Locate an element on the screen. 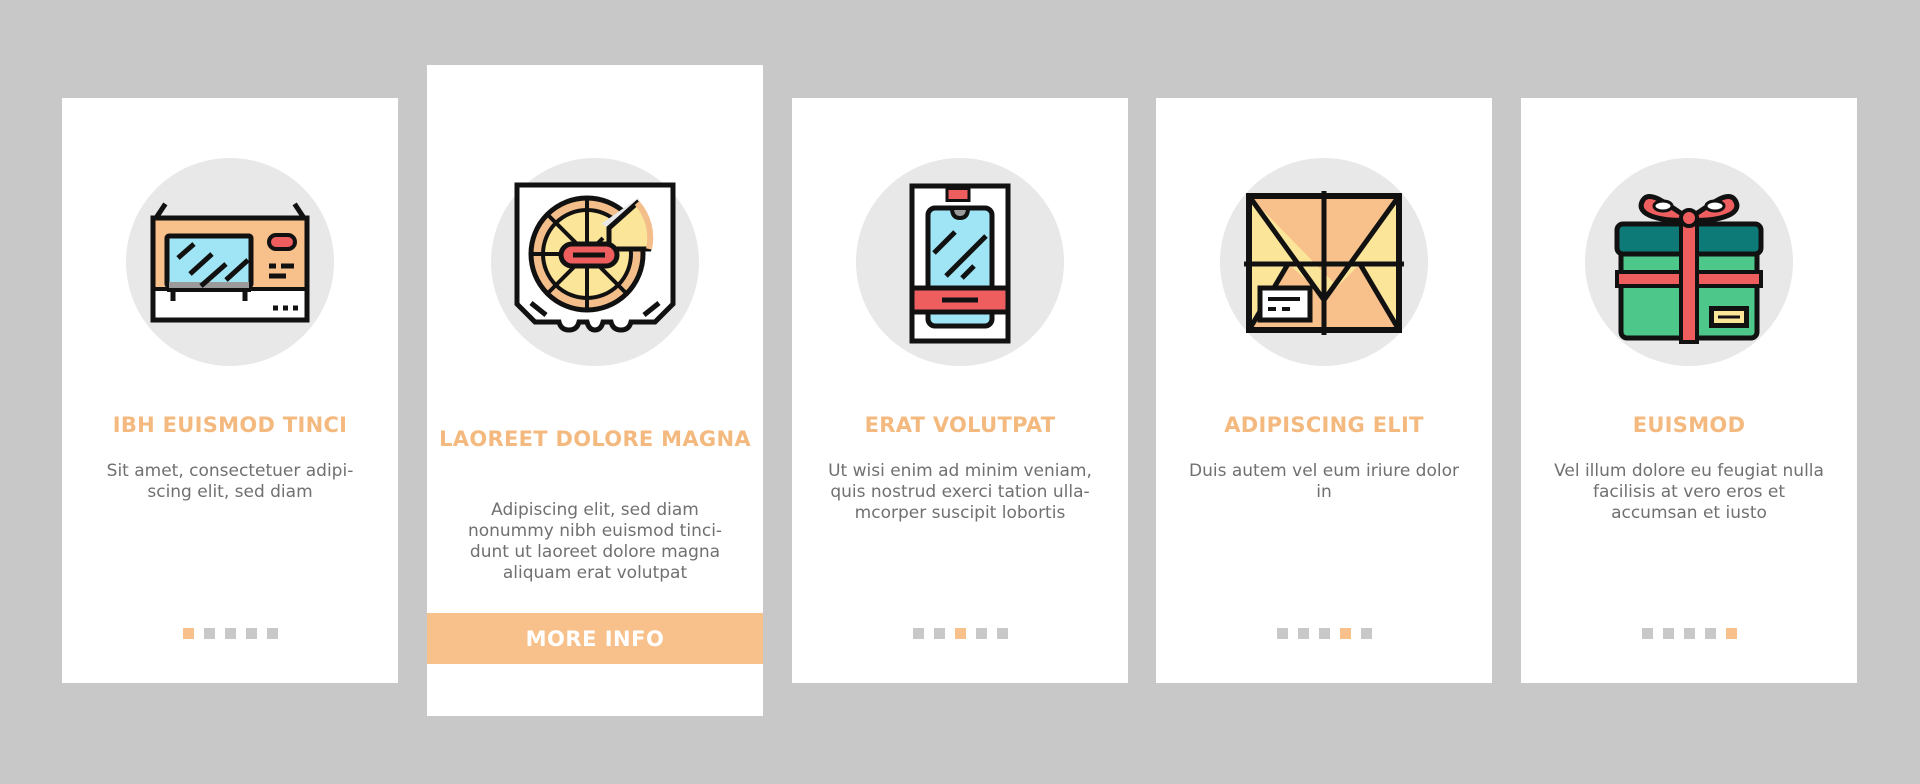 The width and height of the screenshot is (1920, 784). card-title: ERAT VOLUTPAT is located at coordinates (960, 425).